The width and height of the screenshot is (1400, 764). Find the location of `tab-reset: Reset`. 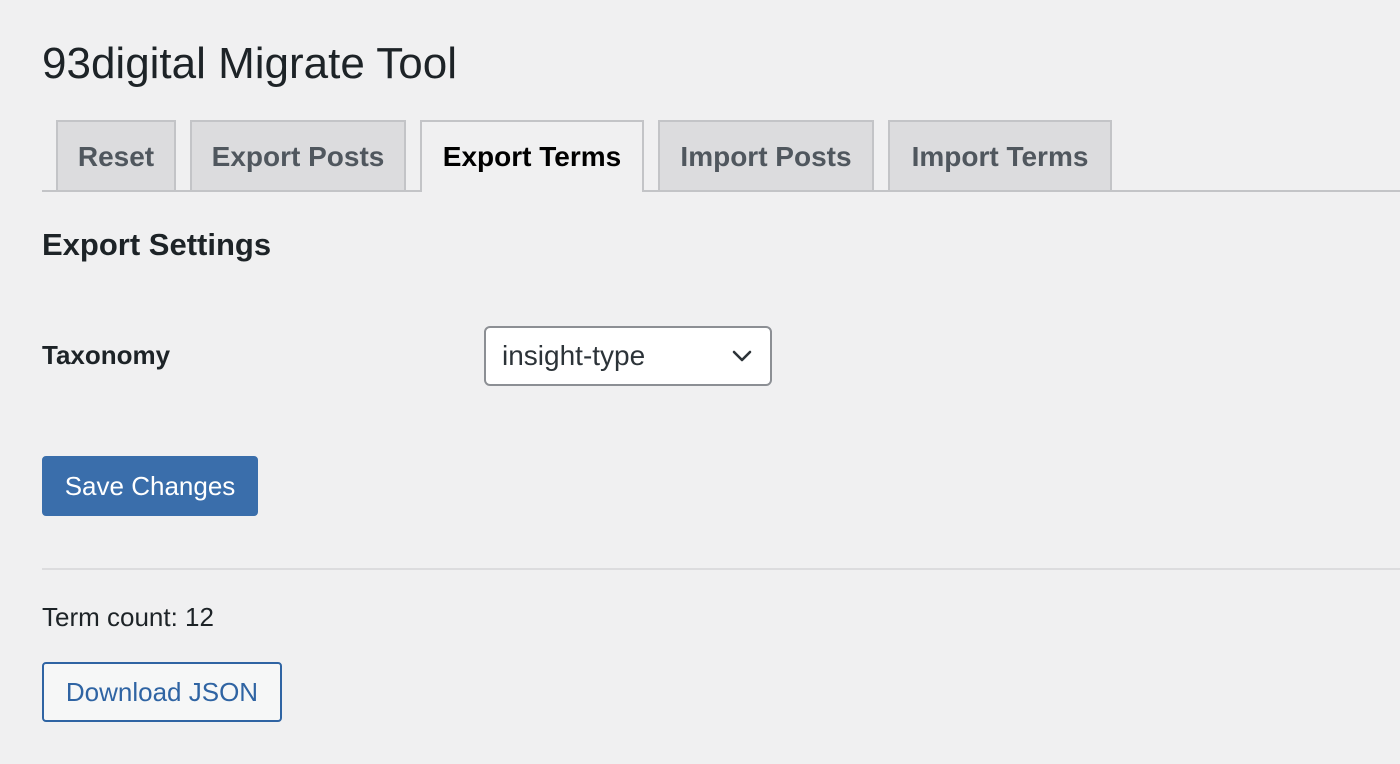

tab-reset: Reset is located at coordinates (116, 155).